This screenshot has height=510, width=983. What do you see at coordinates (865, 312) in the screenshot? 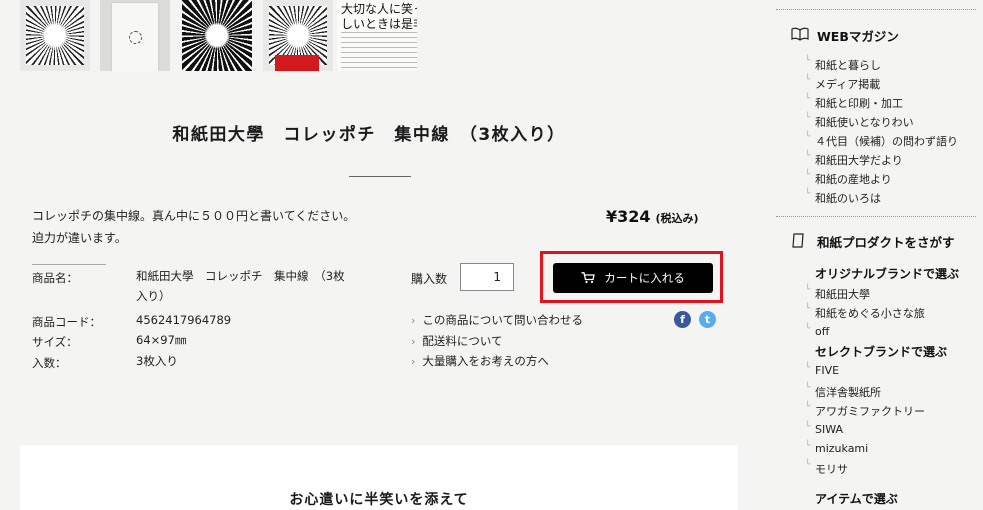
I see `sidebar-item: 和紙をめぐる小さな旅` at bounding box center [865, 312].